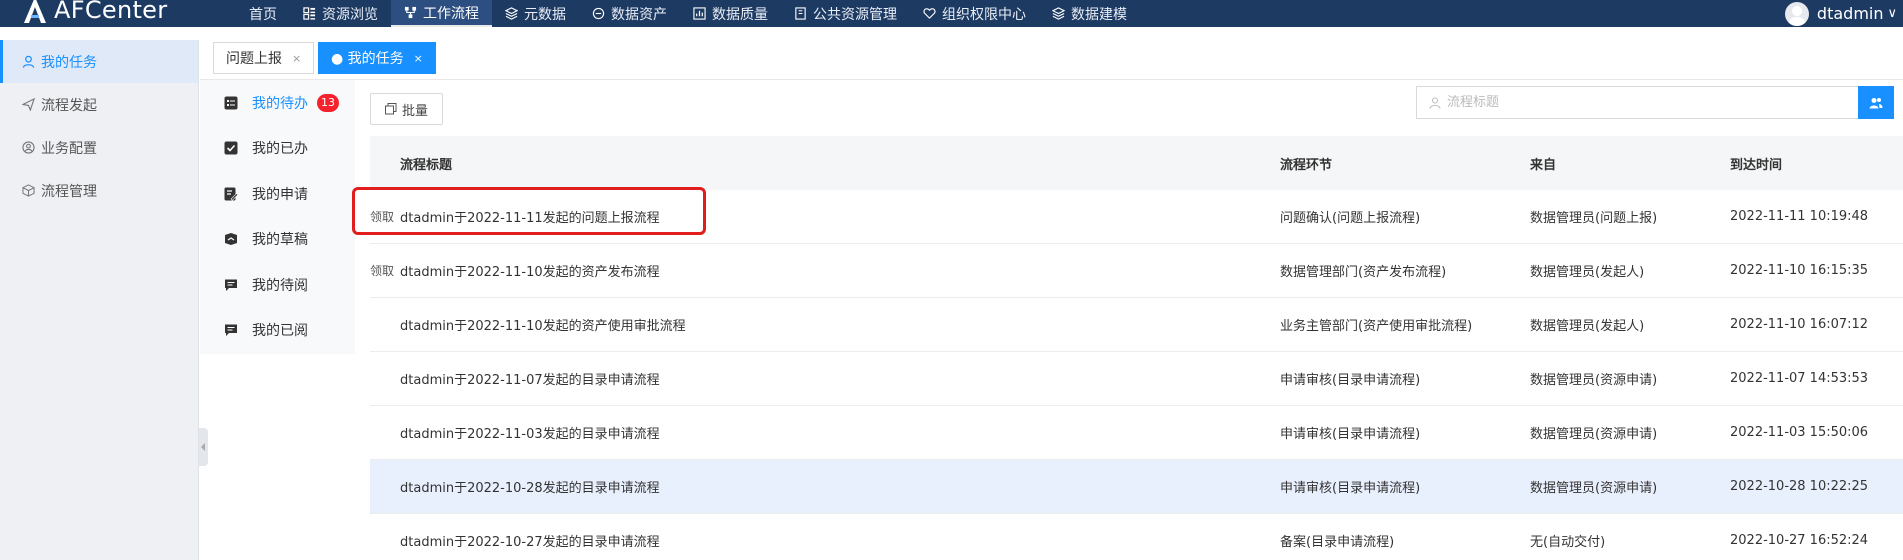  Describe the element at coordinates (855, 14) in the screenshot. I see `nav-label: 公共资源管理` at that location.